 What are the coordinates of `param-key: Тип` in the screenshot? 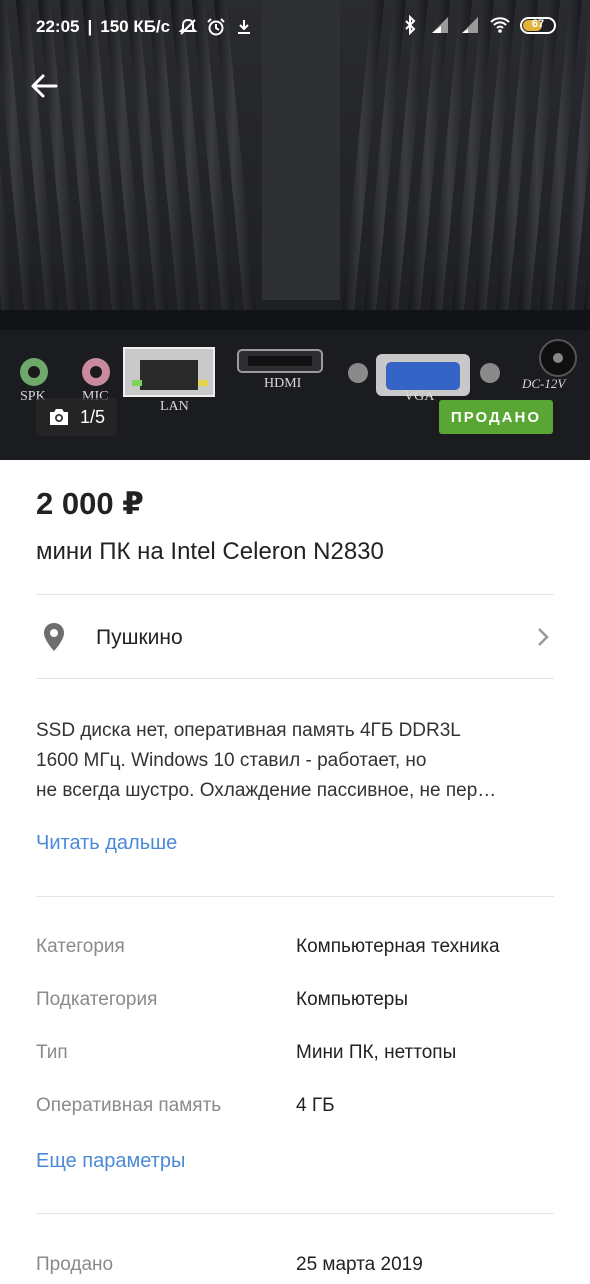 It's located at (52, 1052).